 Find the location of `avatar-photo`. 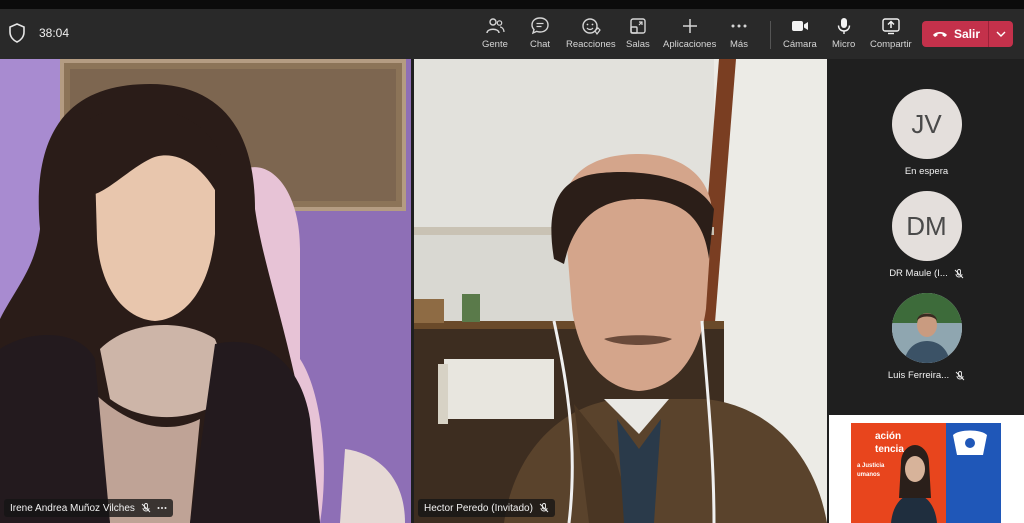

avatar-photo is located at coordinates (926, 328).